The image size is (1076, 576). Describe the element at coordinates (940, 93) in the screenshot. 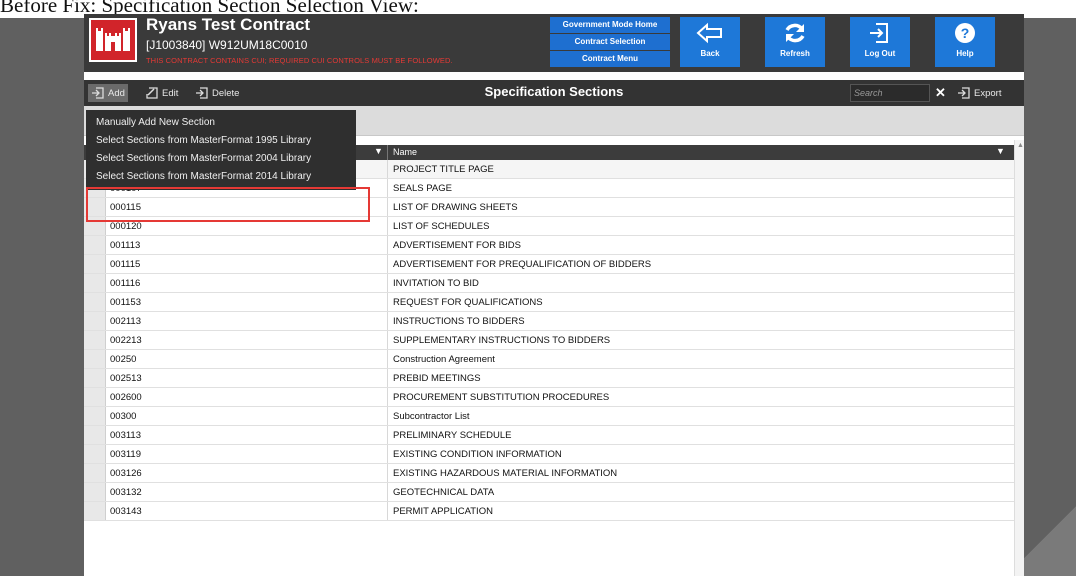

I see `clear-search-button: ✕` at that location.